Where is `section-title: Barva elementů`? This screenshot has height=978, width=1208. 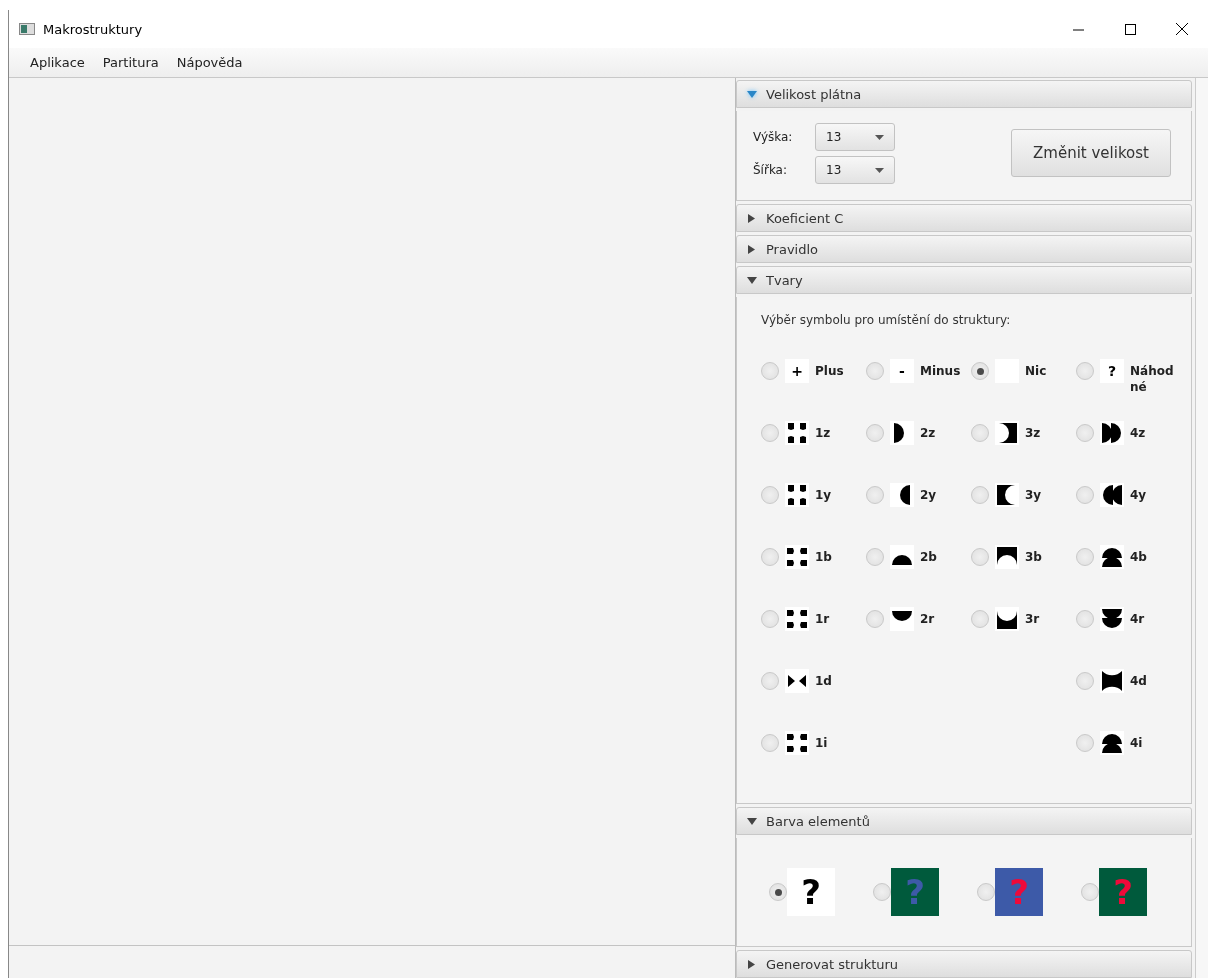
section-title: Barva elementů is located at coordinates (818, 821).